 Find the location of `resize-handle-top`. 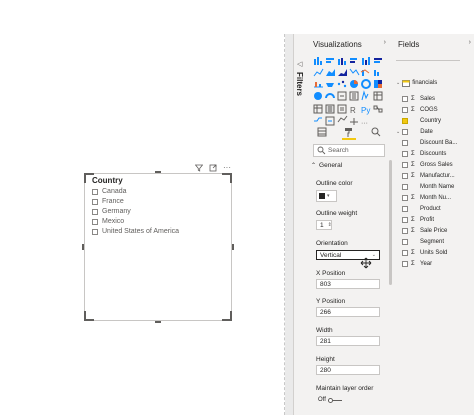

resize-handle-top is located at coordinates (158, 172).